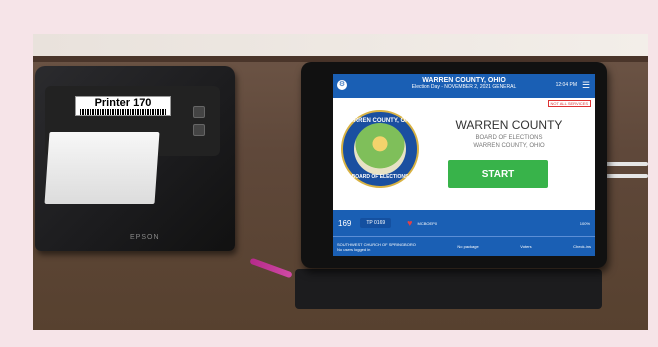 This screenshot has width=658, height=347. What do you see at coordinates (376, 223) in the screenshot?
I see `precinct-box: TP 0169` at bounding box center [376, 223].